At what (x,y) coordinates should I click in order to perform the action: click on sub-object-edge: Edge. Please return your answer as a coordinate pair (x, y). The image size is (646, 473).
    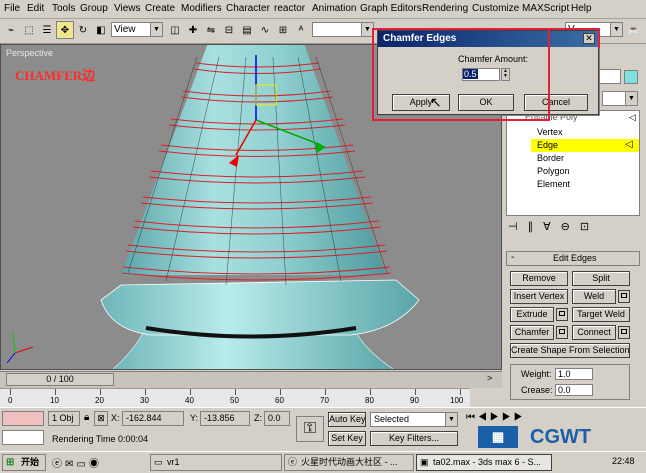
    Looking at the image, I should click on (547, 145).